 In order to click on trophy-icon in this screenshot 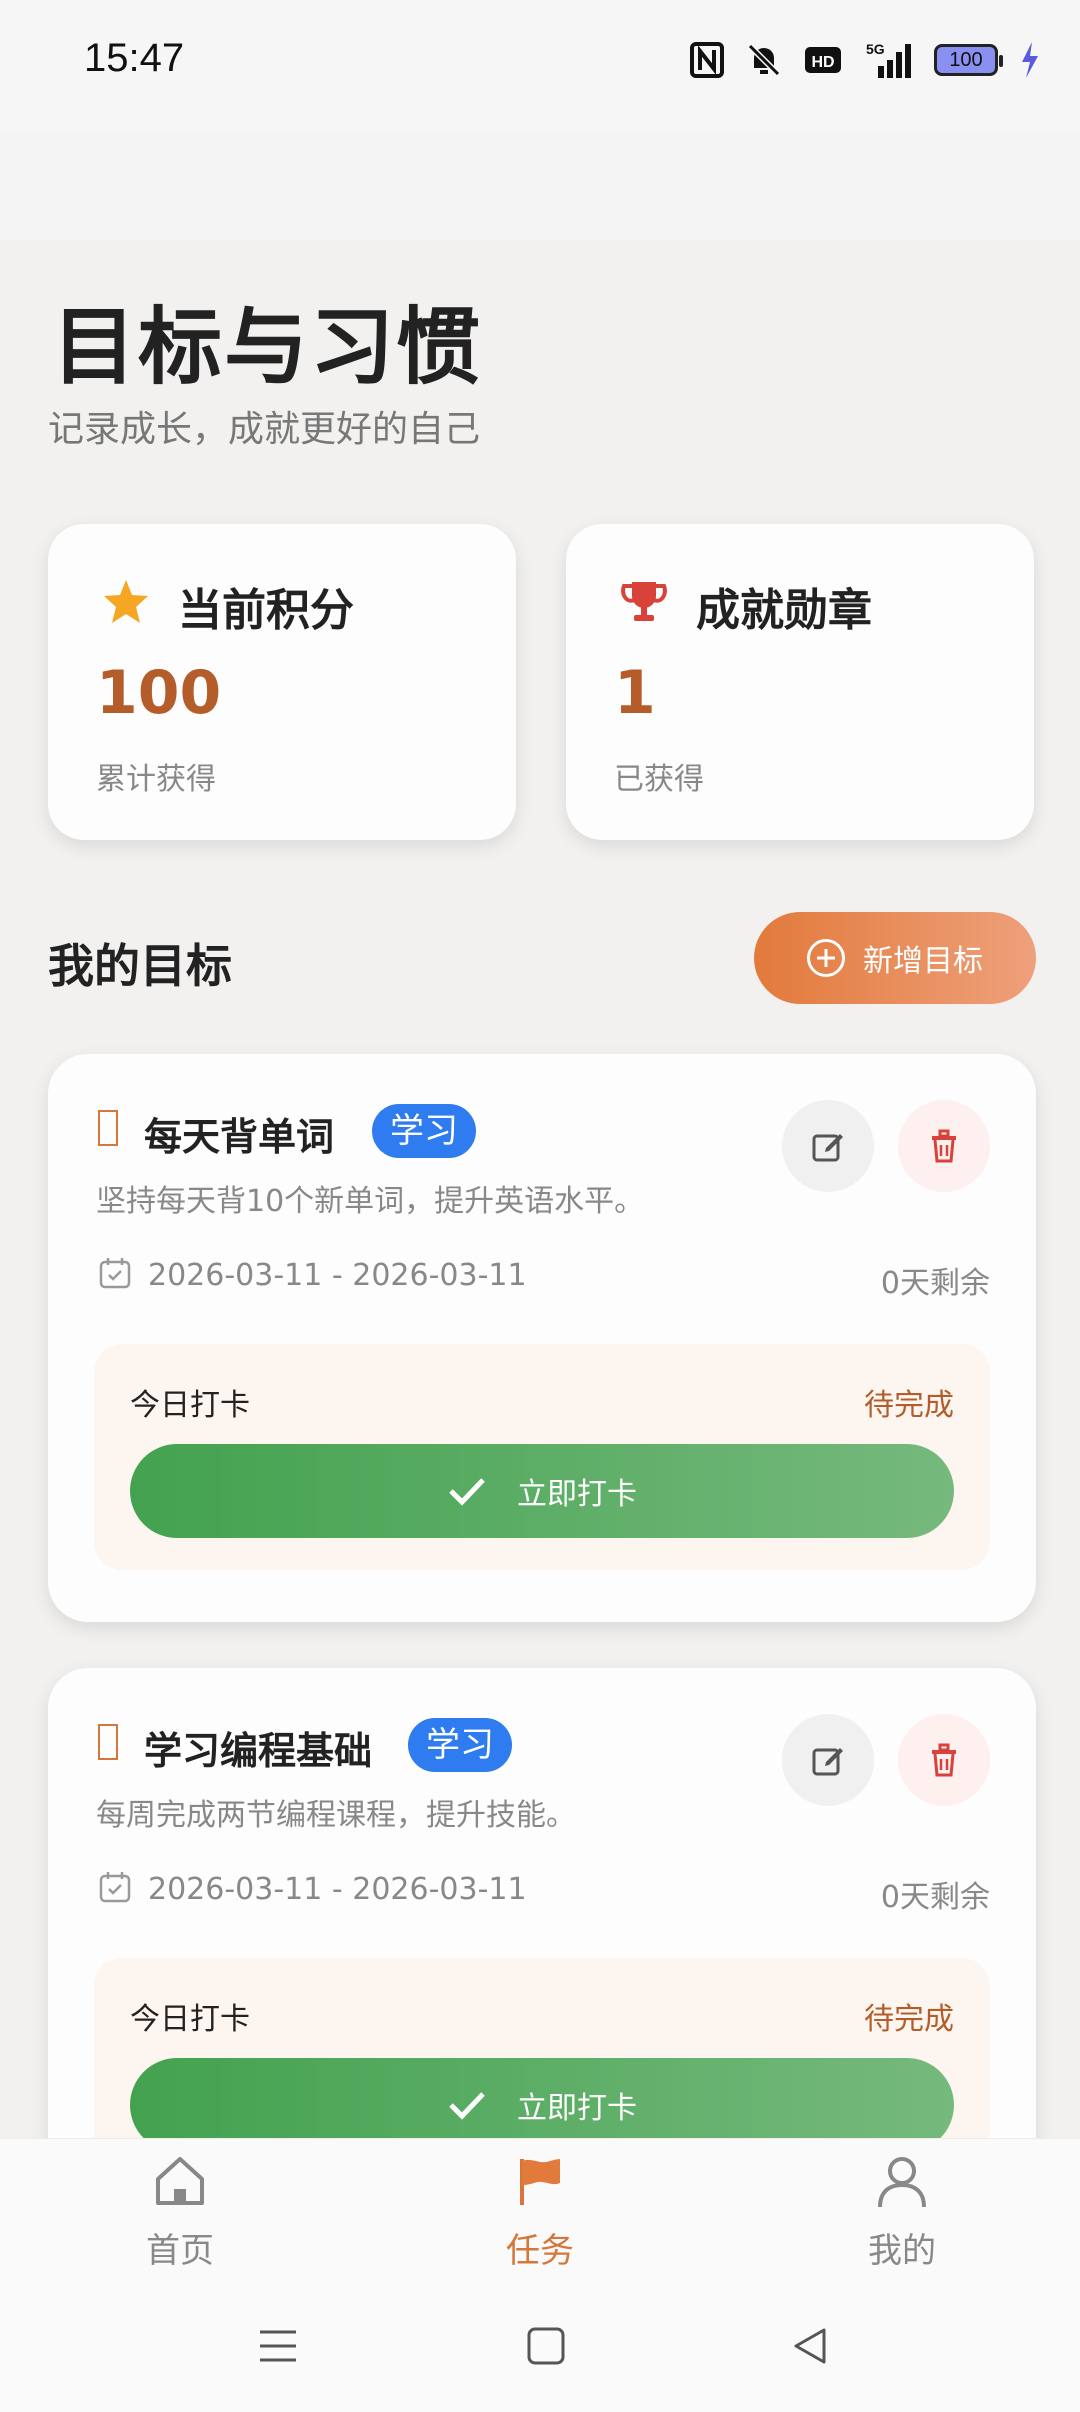, I will do `click(644, 602)`.